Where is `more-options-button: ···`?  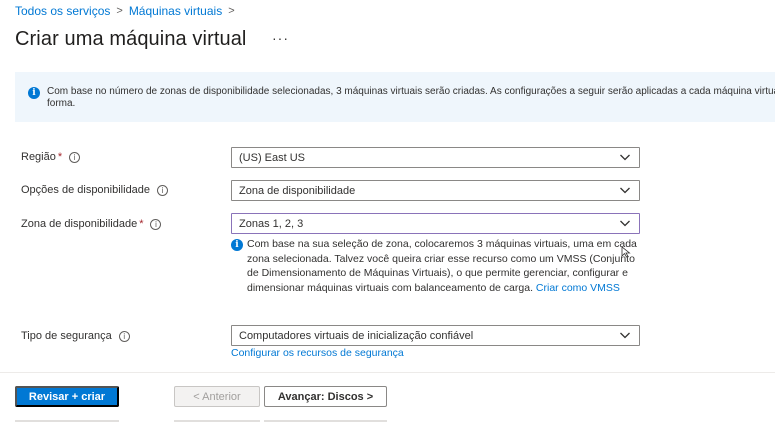 more-options-button: ··· is located at coordinates (280, 38).